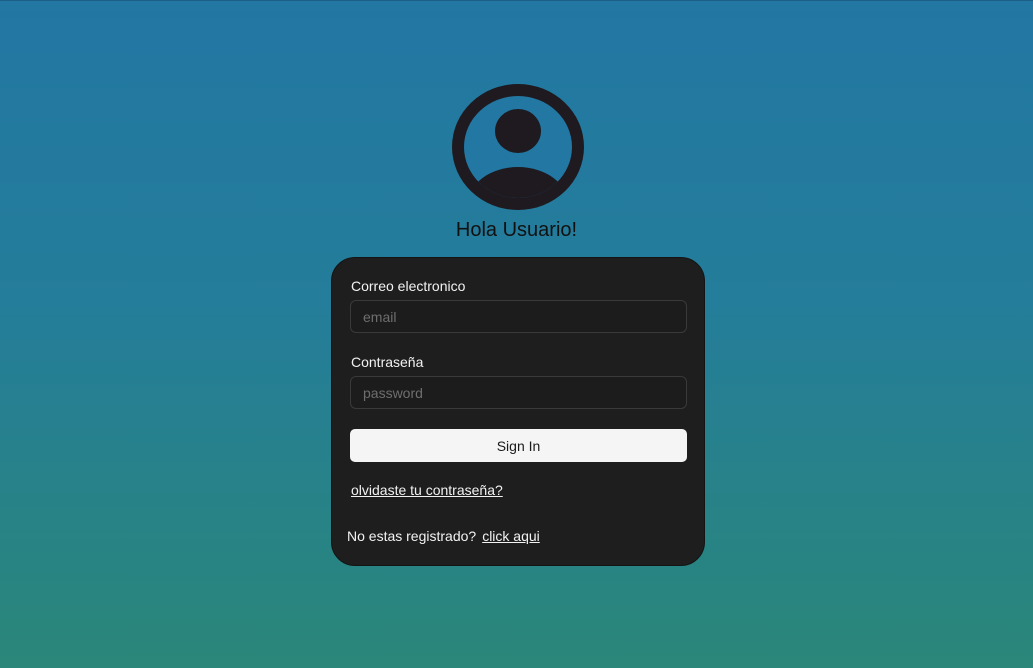 This screenshot has height=668, width=1033. What do you see at coordinates (427, 490) in the screenshot?
I see `forgot-password-link: olvidaste tu contraseña?` at bounding box center [427, 490].